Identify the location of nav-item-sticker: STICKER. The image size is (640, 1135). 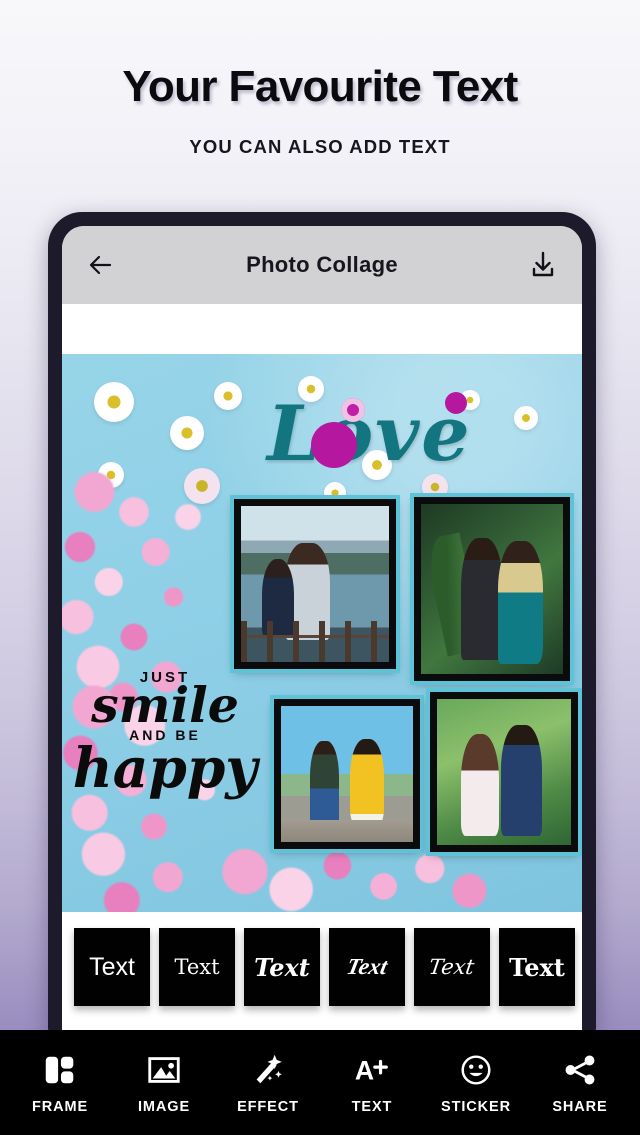
(476, 1082).